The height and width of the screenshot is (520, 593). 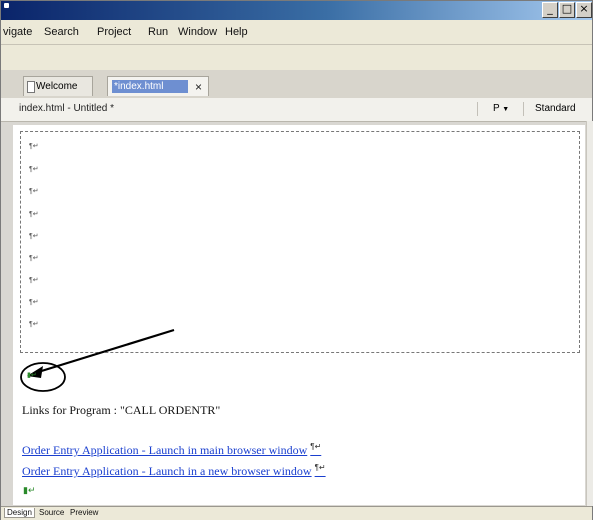 I want to click on menu-run: Run, so click(x=158, y=32).